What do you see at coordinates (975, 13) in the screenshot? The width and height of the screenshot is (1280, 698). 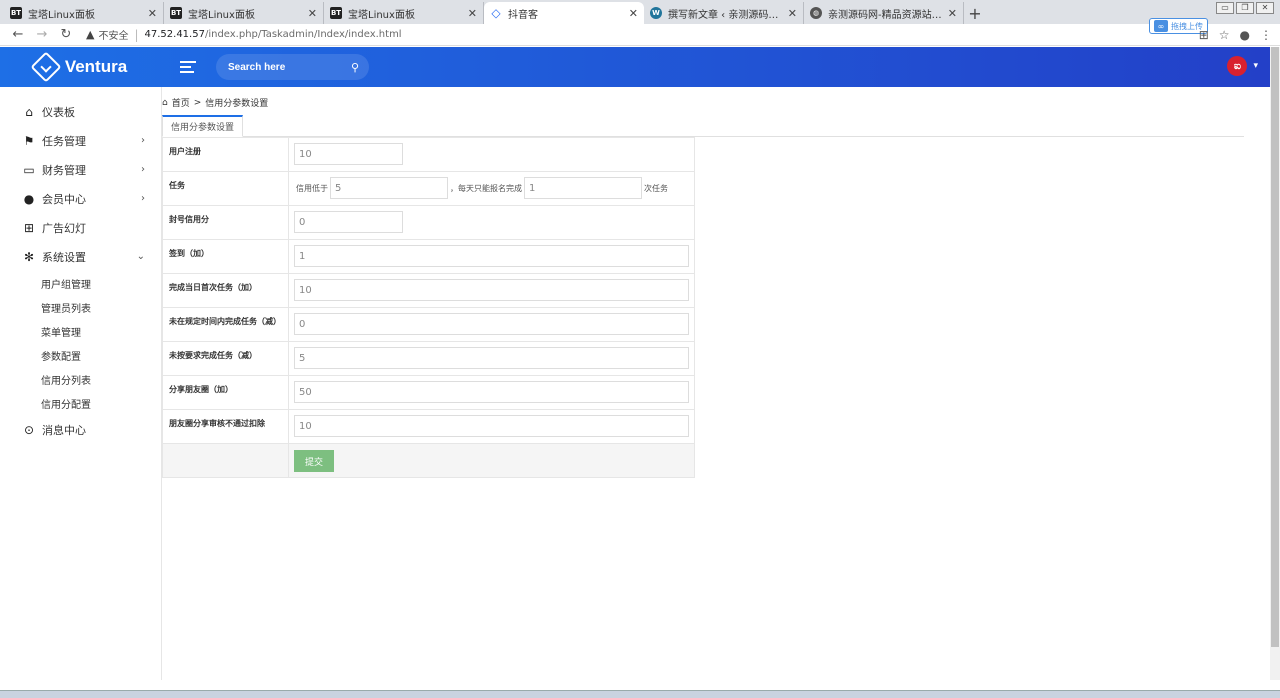 I see `new-tab-button: +` at bounding box center [975, 13].